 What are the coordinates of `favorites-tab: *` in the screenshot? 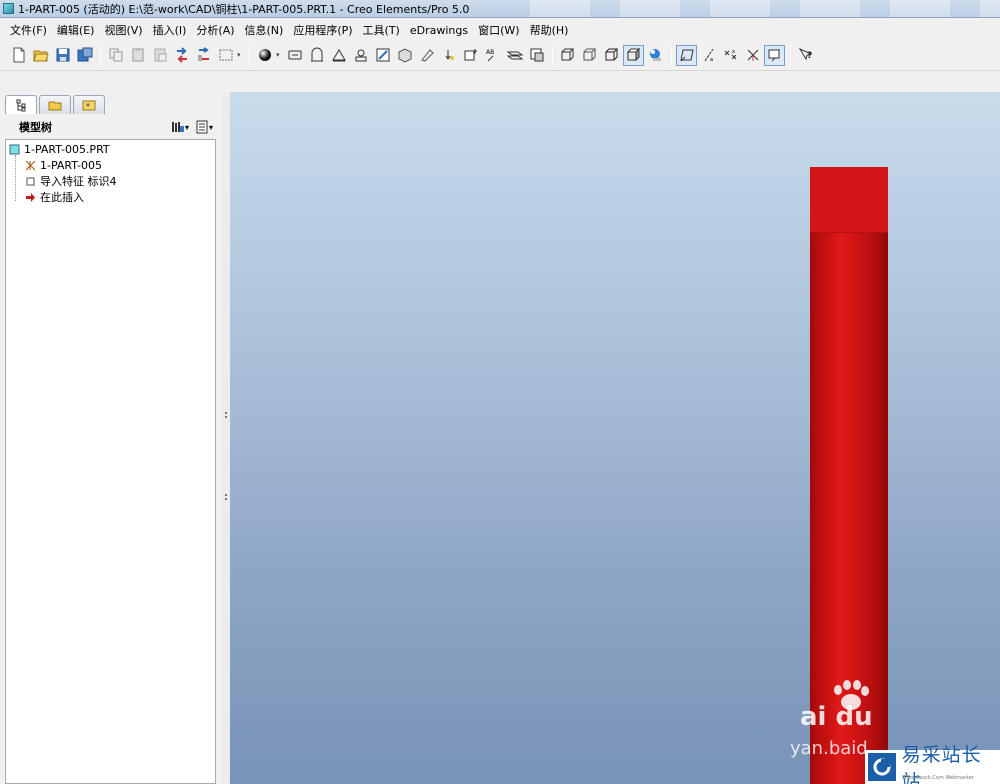 It's located at (89, 104).